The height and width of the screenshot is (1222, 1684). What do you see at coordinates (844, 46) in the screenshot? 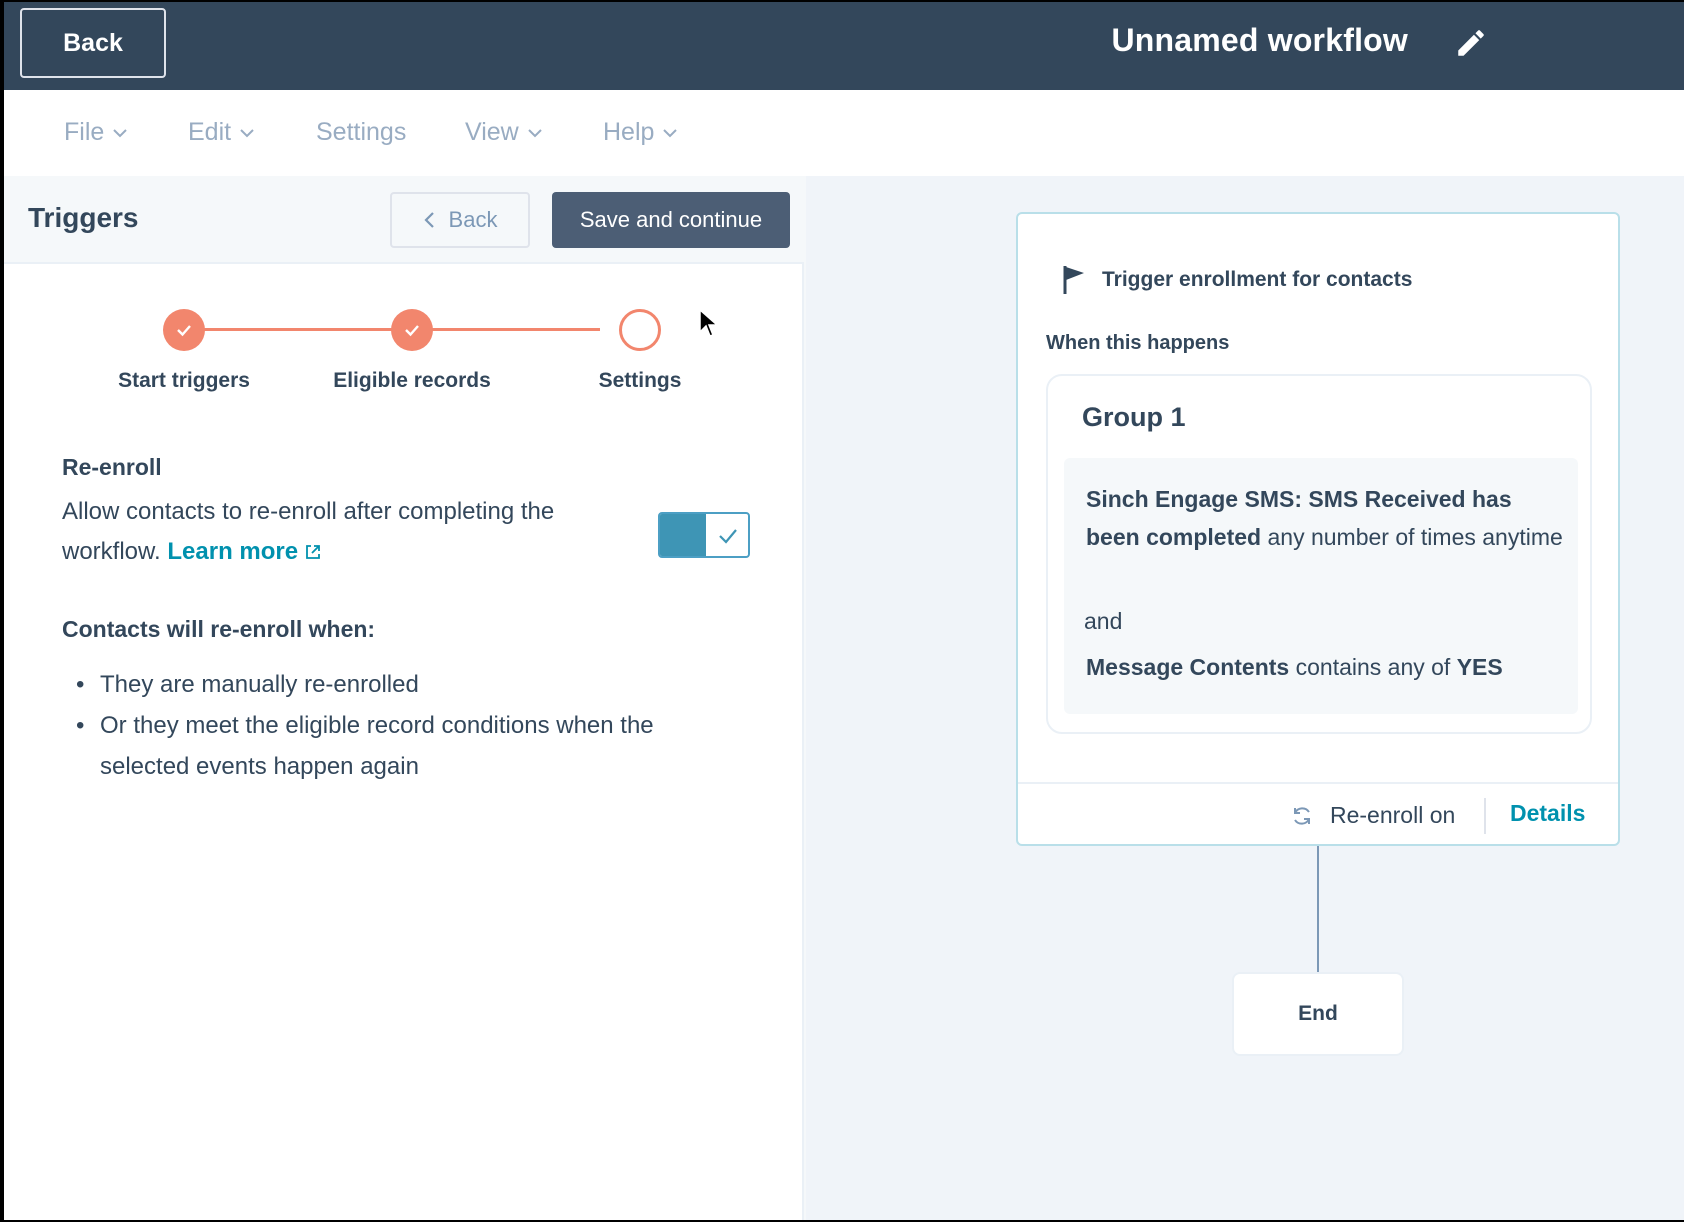
I see `top-bar: Back Unnamed workflow` at bounding box center [844, 46].